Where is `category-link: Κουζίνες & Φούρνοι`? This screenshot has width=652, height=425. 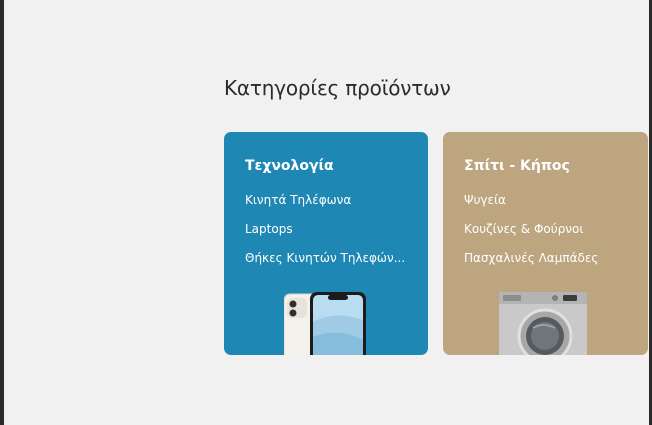 category-link: Κουζίνες & Φούρνοι is located at coordinates (531, 235).